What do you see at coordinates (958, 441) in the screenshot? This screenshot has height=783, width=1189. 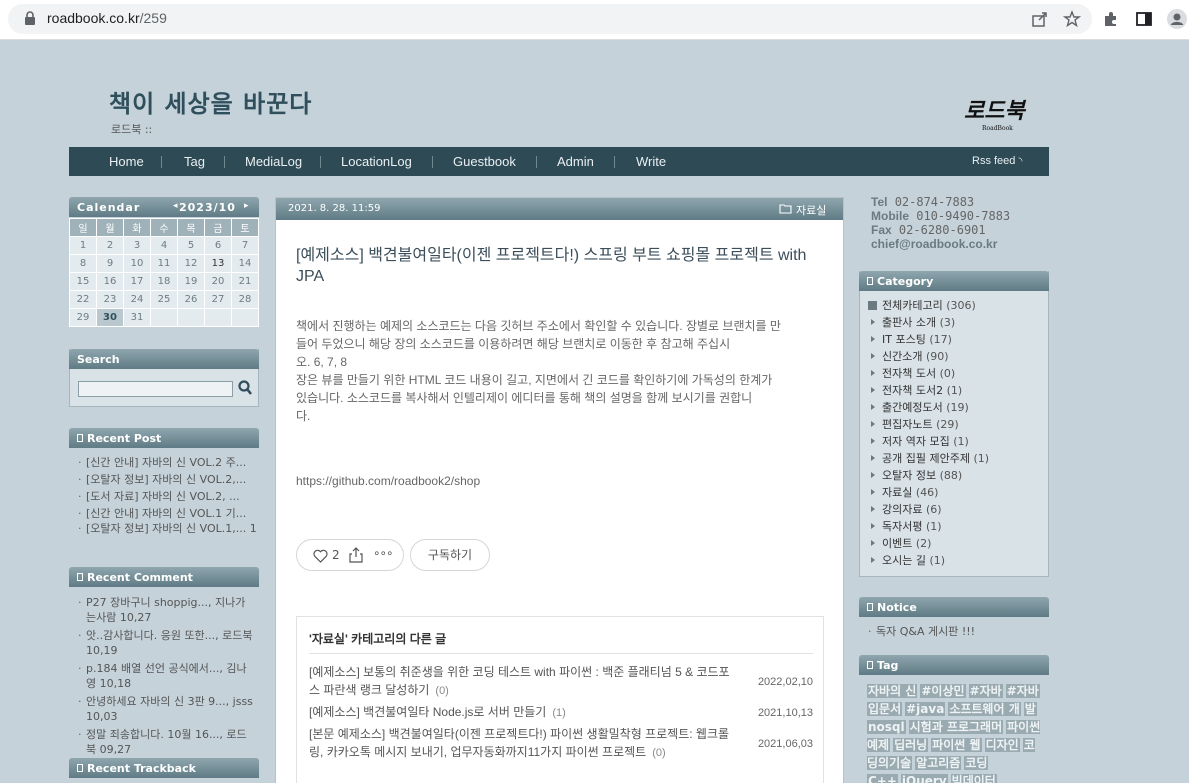 I see `category-item: 저자 역자 모집 (1)` at bounding box center [958, 441].